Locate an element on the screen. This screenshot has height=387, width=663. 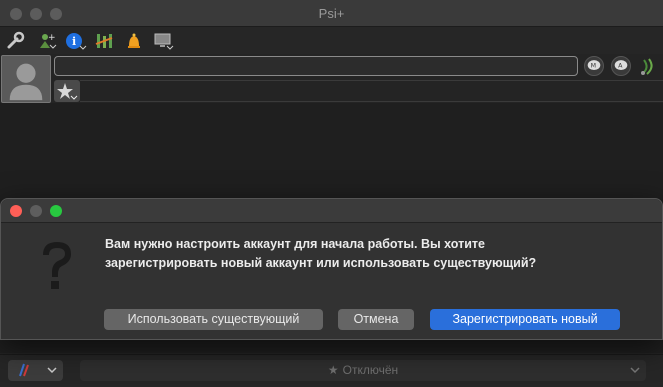
minimize-dialog-button is located at coordinates (36, 211).